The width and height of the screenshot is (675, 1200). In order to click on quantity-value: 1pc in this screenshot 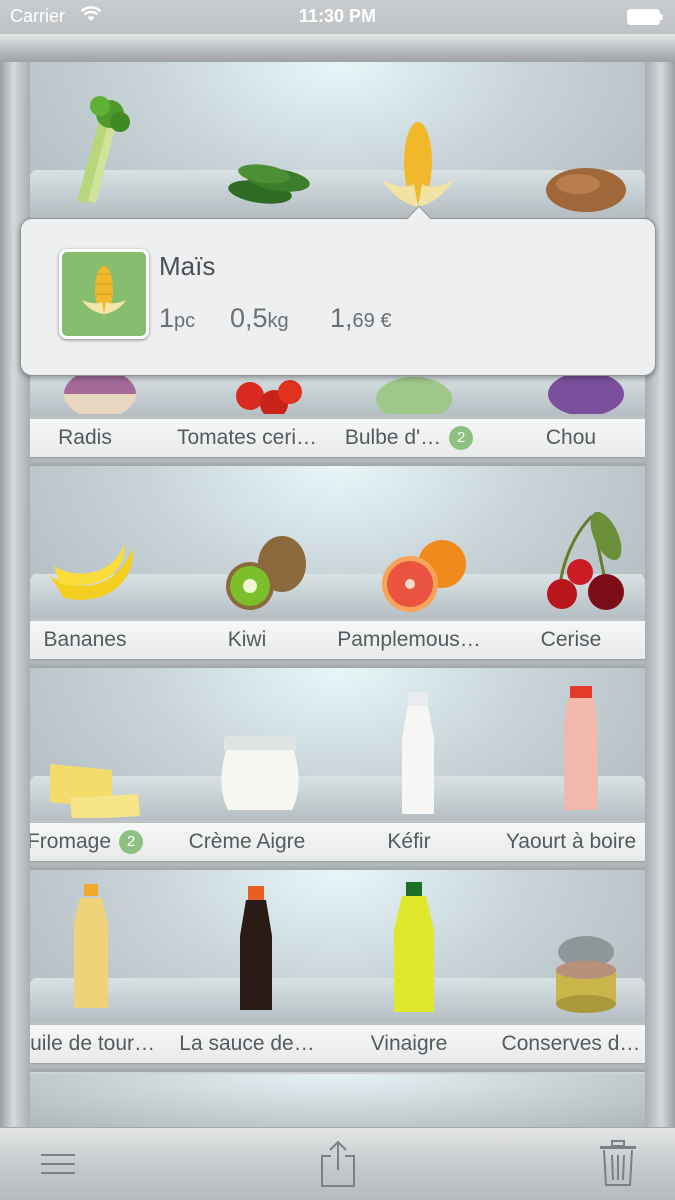, I will do `click(177, 318)`.